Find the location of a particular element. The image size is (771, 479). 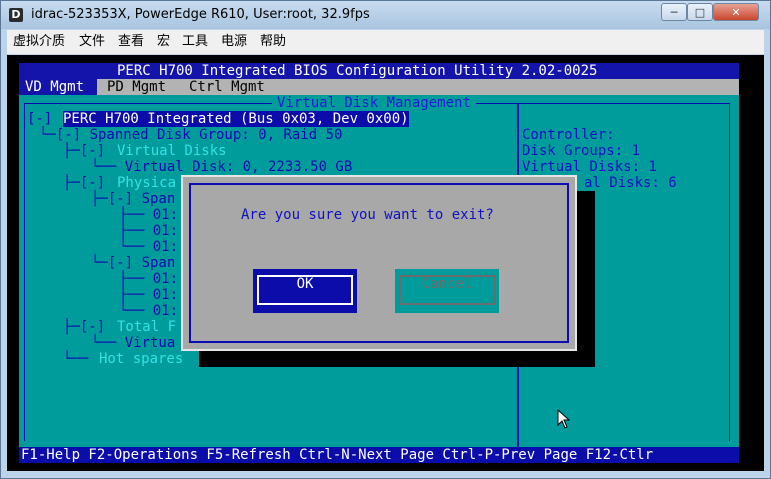

menu-macro: 宏 is located at coordinates (163, 42).